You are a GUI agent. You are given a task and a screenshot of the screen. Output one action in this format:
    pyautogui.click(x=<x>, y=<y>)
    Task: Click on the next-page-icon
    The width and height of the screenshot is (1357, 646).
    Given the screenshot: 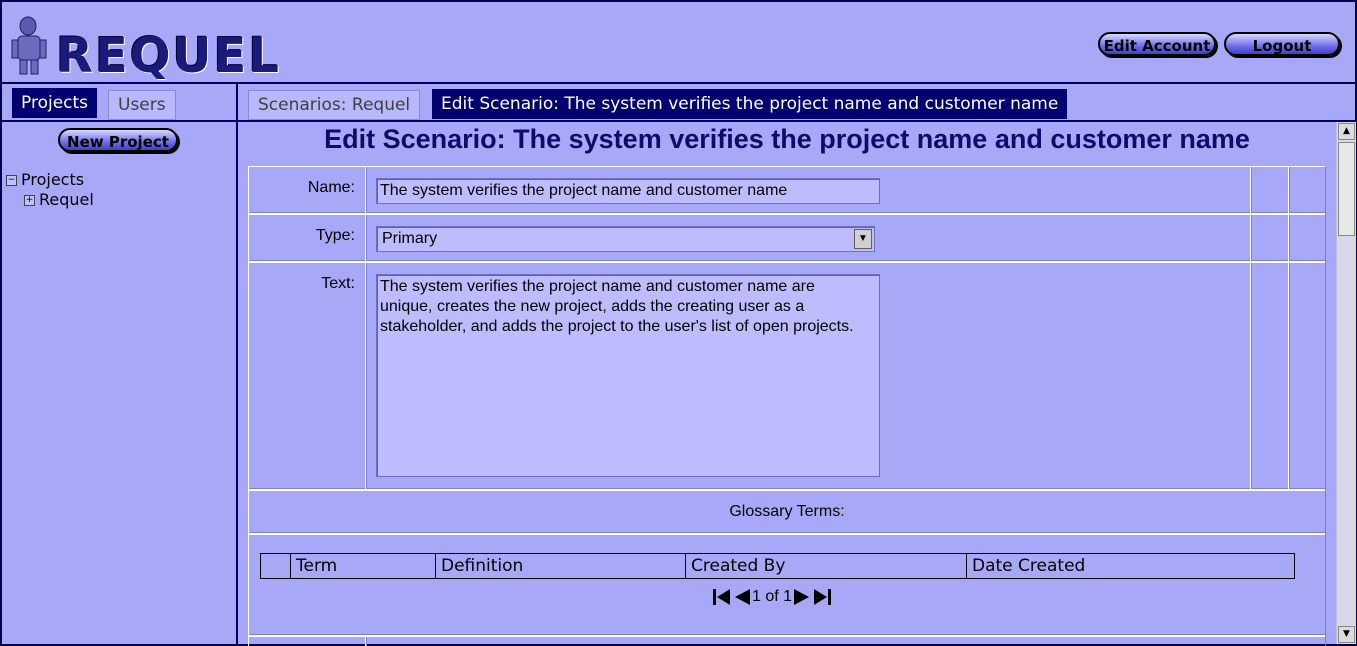 What is the action you would take?
    pyautogui.click(x=802, y=597)
    